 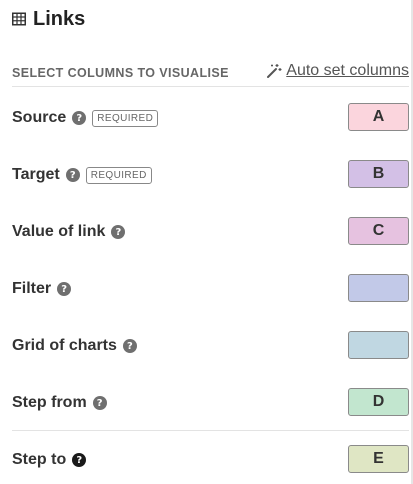 I want to click on column-row-grid-of-charts: Grid of charts ?, so click(x=210, y=346).